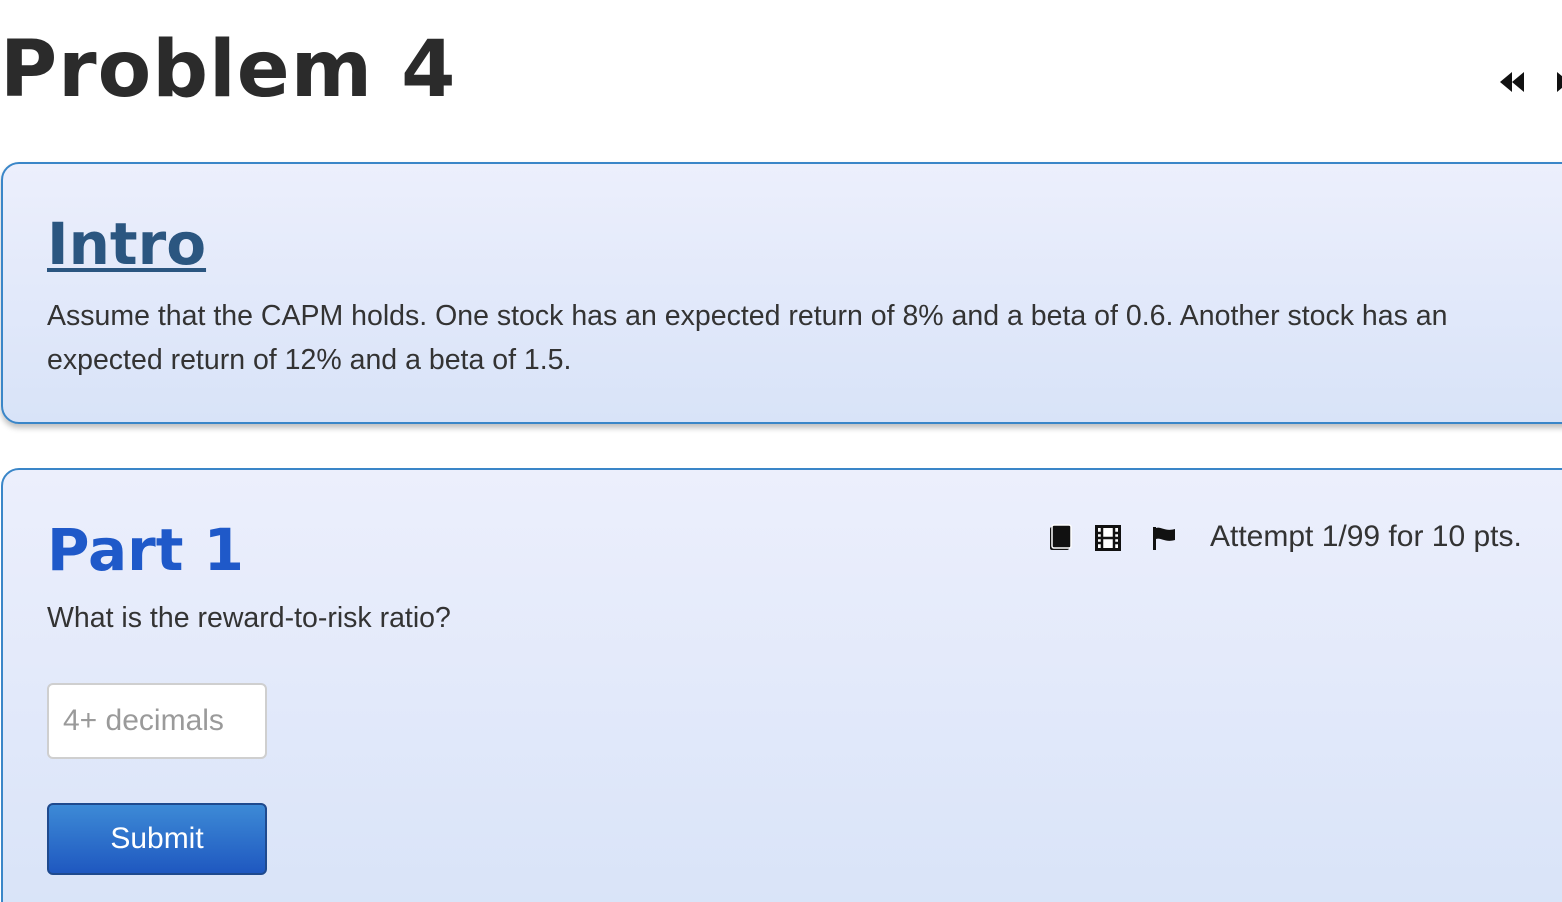 This screenshot has width=1562, height=902. What do you see at coordinates (1164, 538) in the screenshot?
I see `flag-icon` at bounding box center [1164, 538].